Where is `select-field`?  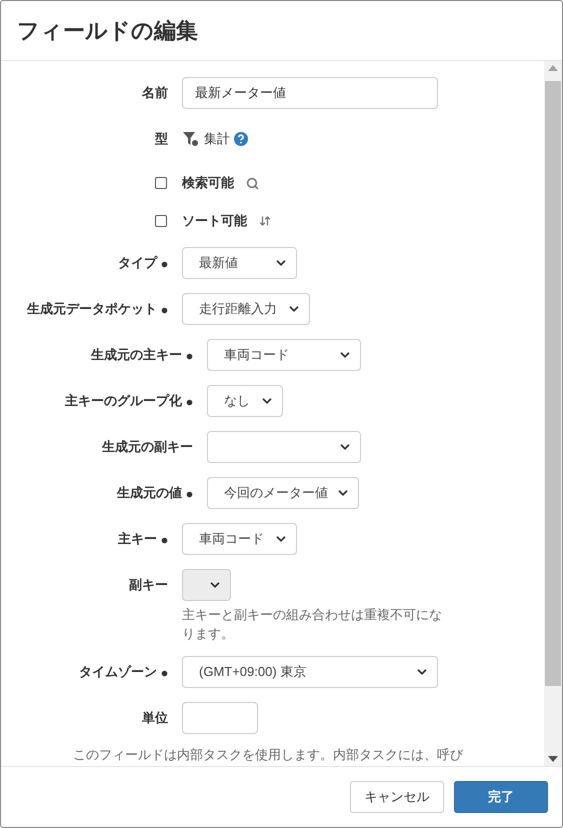 select-field is located at coordinates (284, 447).